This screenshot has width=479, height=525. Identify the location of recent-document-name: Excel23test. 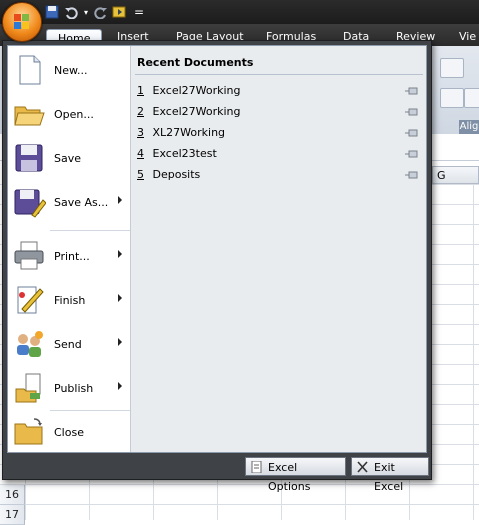
(184, 153).